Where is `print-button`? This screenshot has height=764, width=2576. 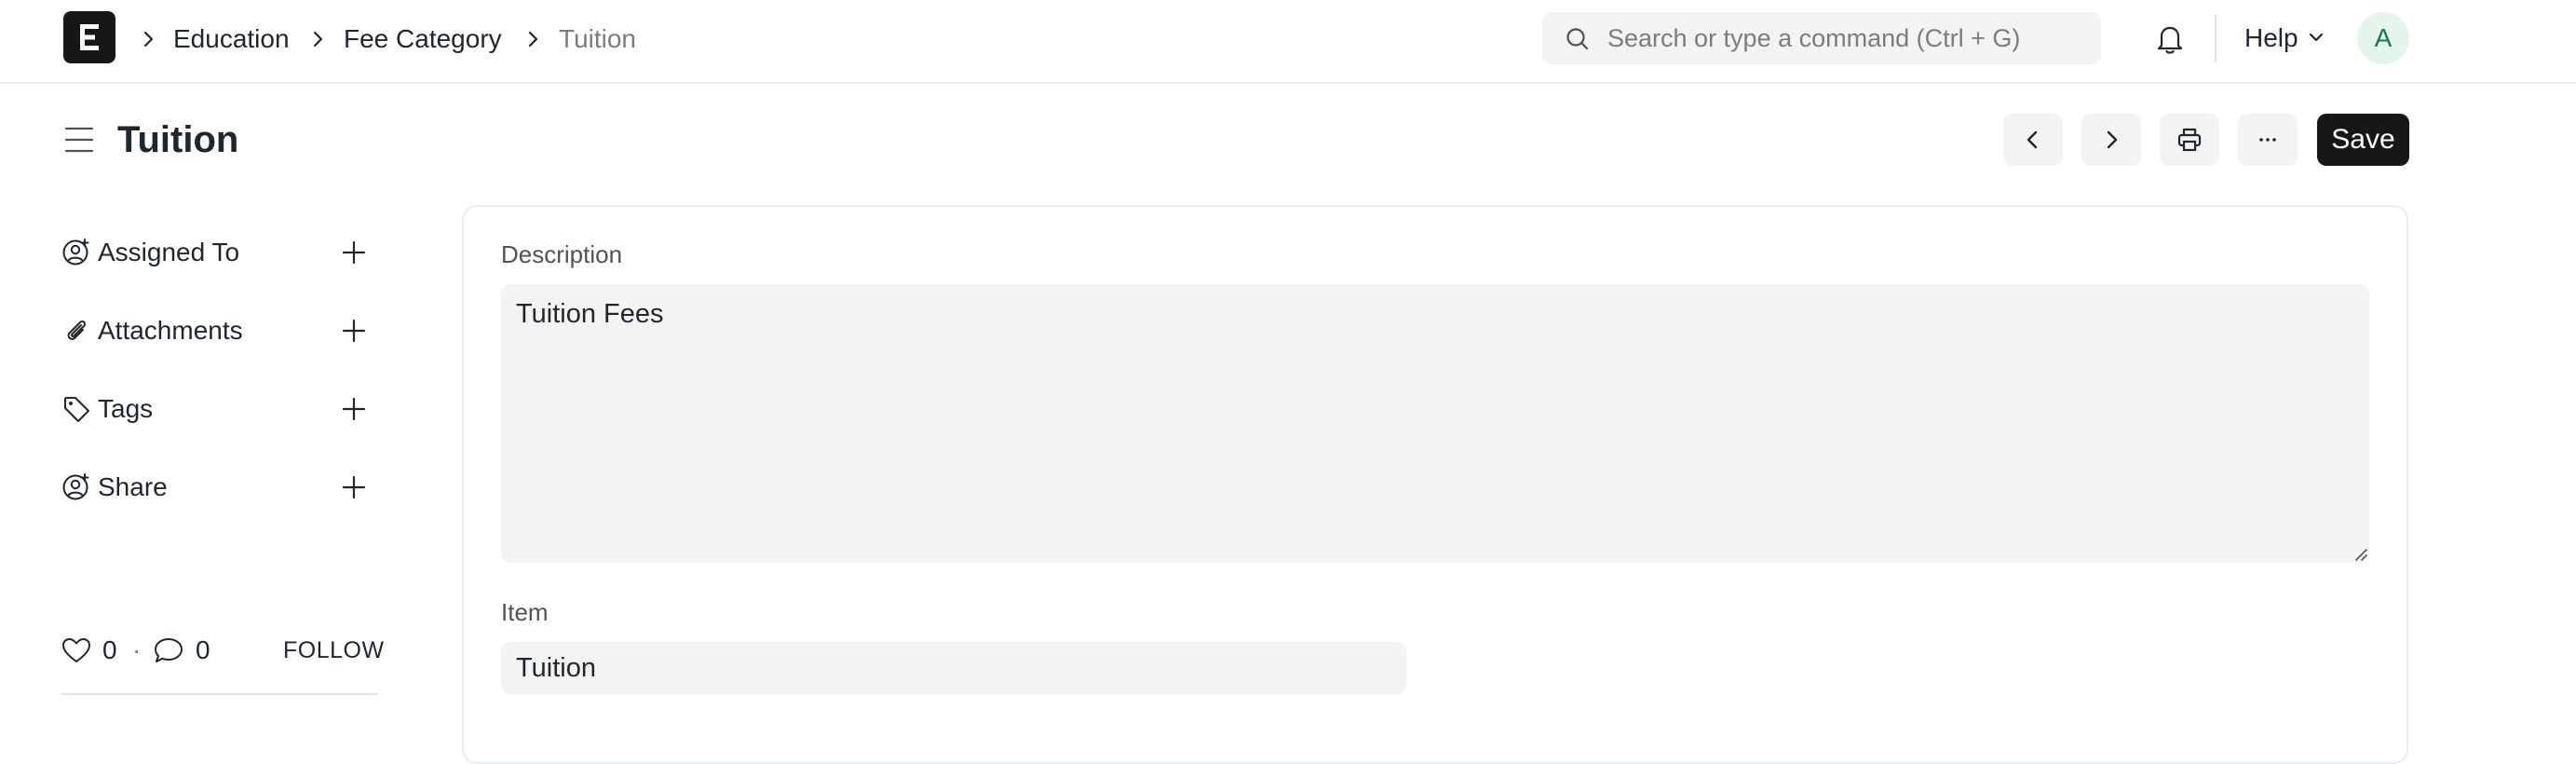
print-button is located at coordinates (2189, 140).